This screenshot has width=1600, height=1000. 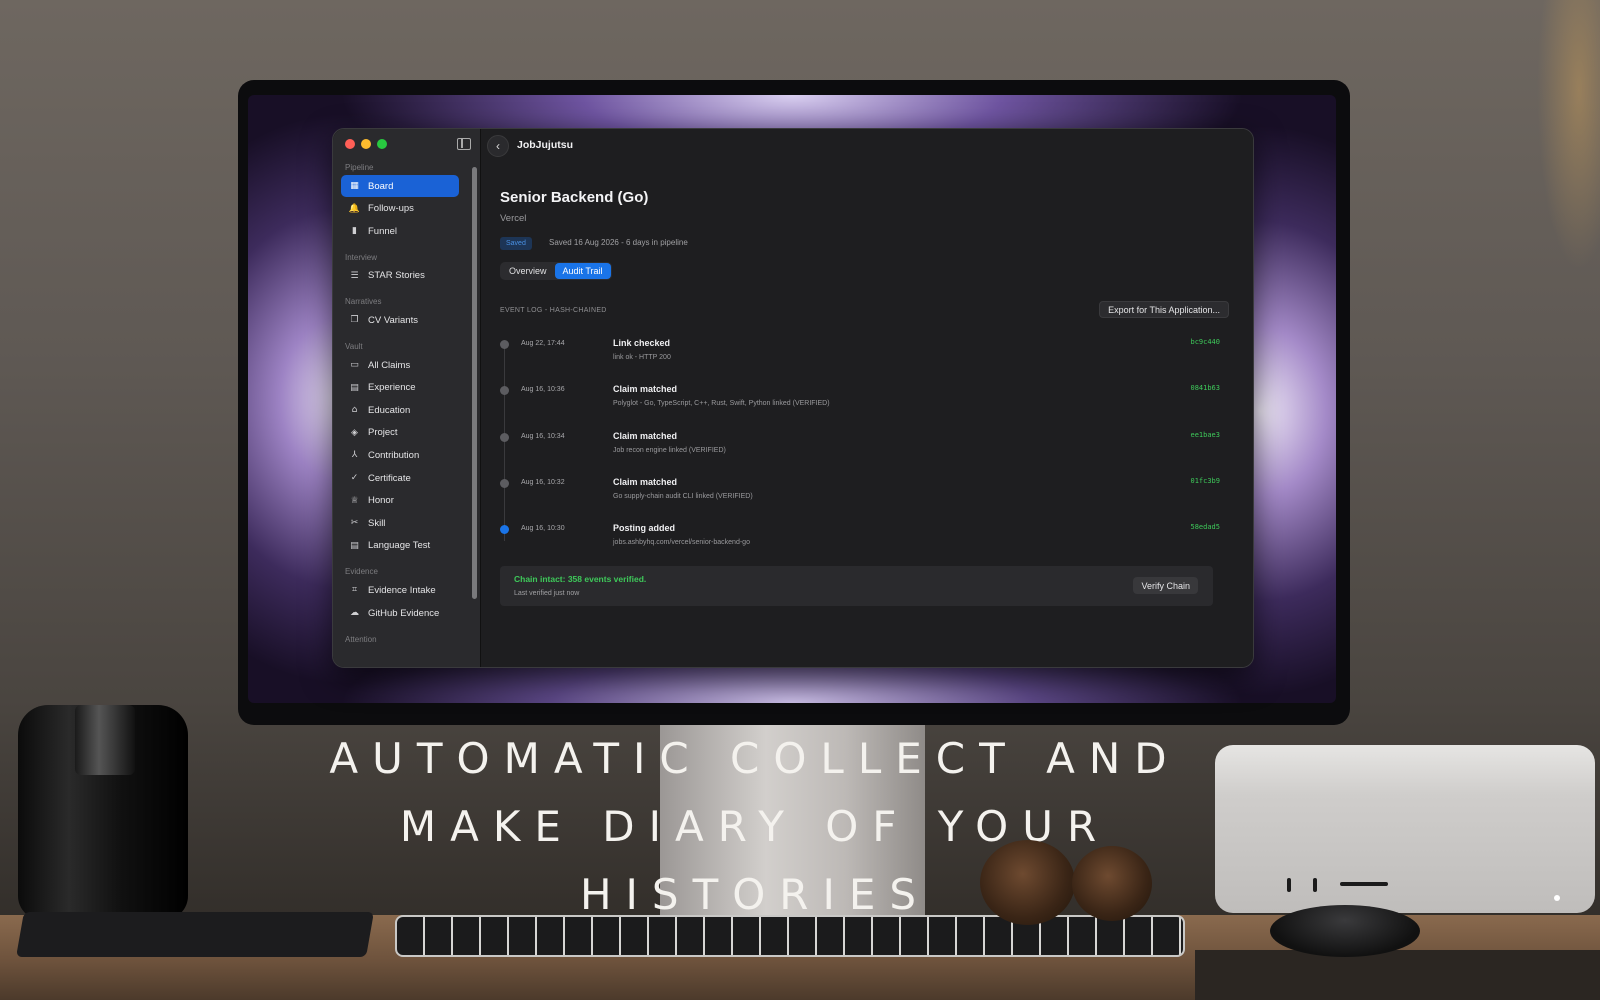 What do you see at coordinates (1205, 388) in the screenshot?
I see `event-hash: 0841b63` at bounding box center [1205, 388].